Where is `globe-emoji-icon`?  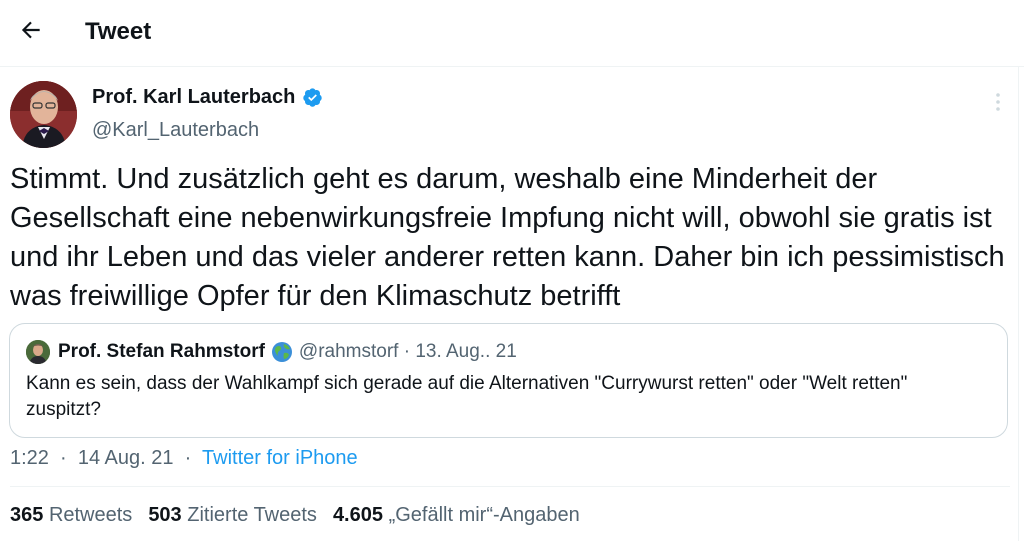 globe-emoji-icon is located at coordinates (281, 352).